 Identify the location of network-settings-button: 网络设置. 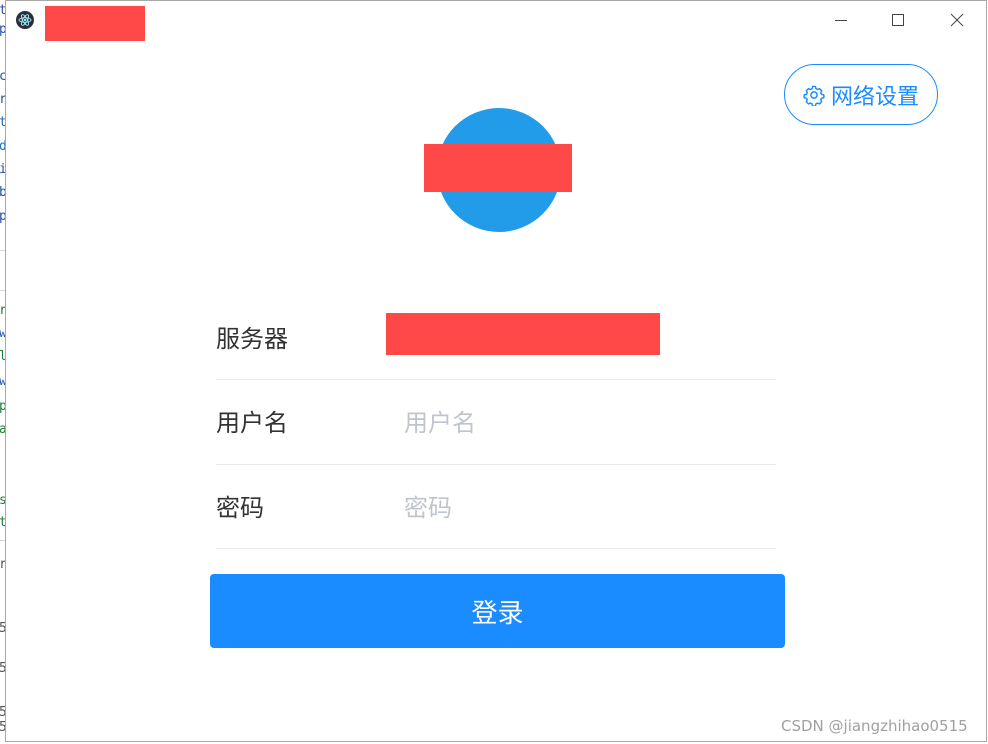
(861, 94).